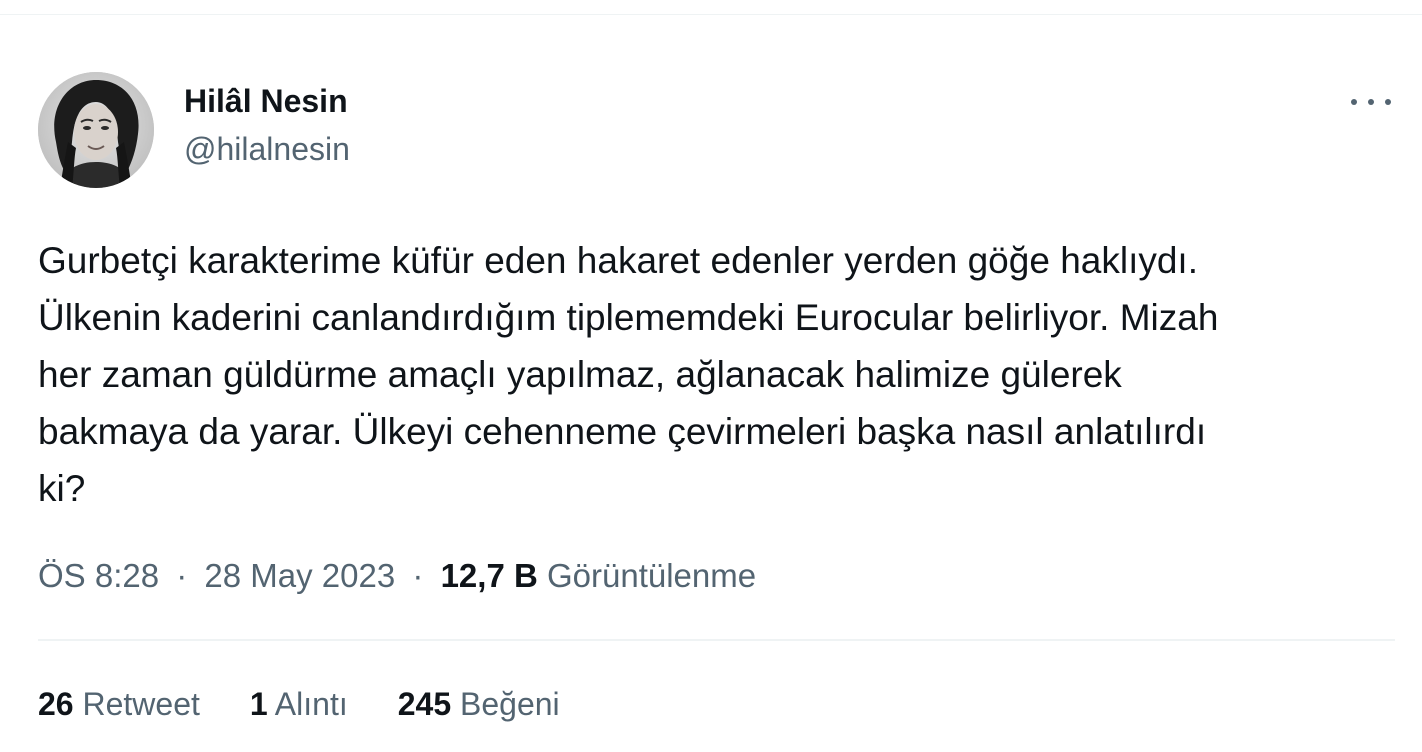 The width and height of the screenshot is (1422, 752). I want to click on tweet-date: 28 May 2023, so click(299, 575).